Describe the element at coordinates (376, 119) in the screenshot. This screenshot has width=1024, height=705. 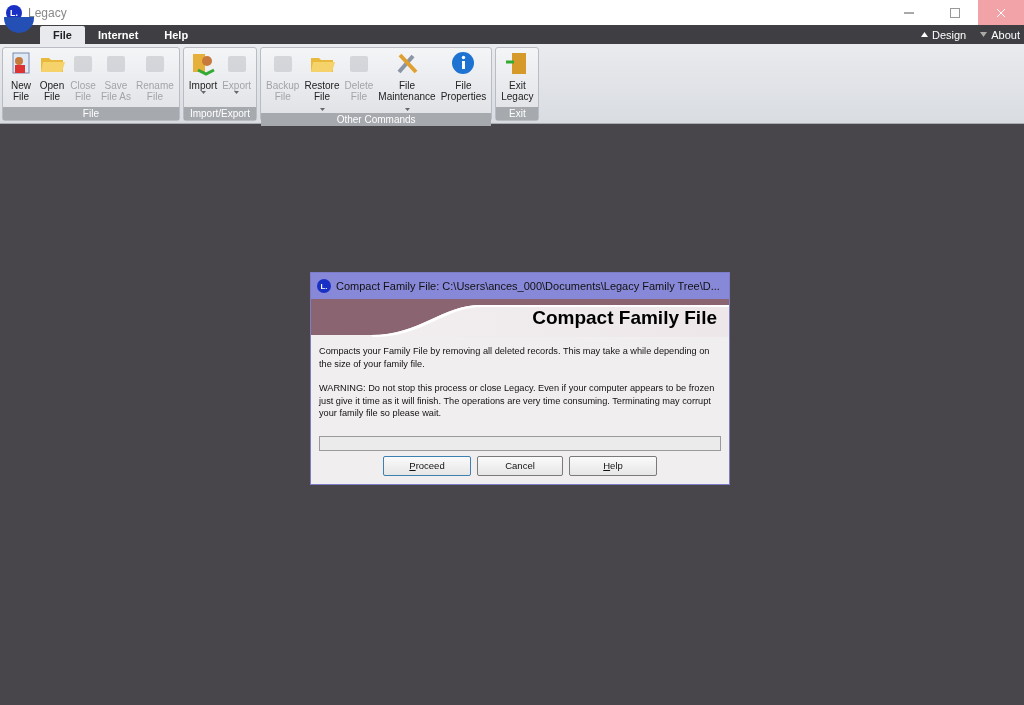
I see `group-label: Other Commands` at that location.